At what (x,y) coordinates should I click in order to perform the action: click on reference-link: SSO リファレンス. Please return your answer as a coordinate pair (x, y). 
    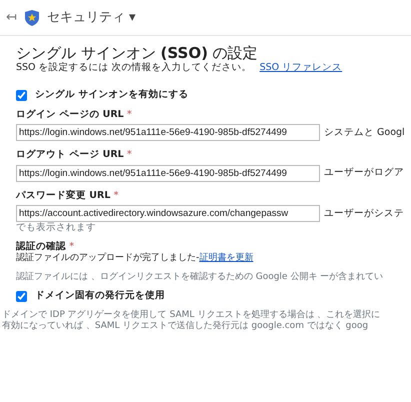
    Looking at the image, I should click on (301, 68).